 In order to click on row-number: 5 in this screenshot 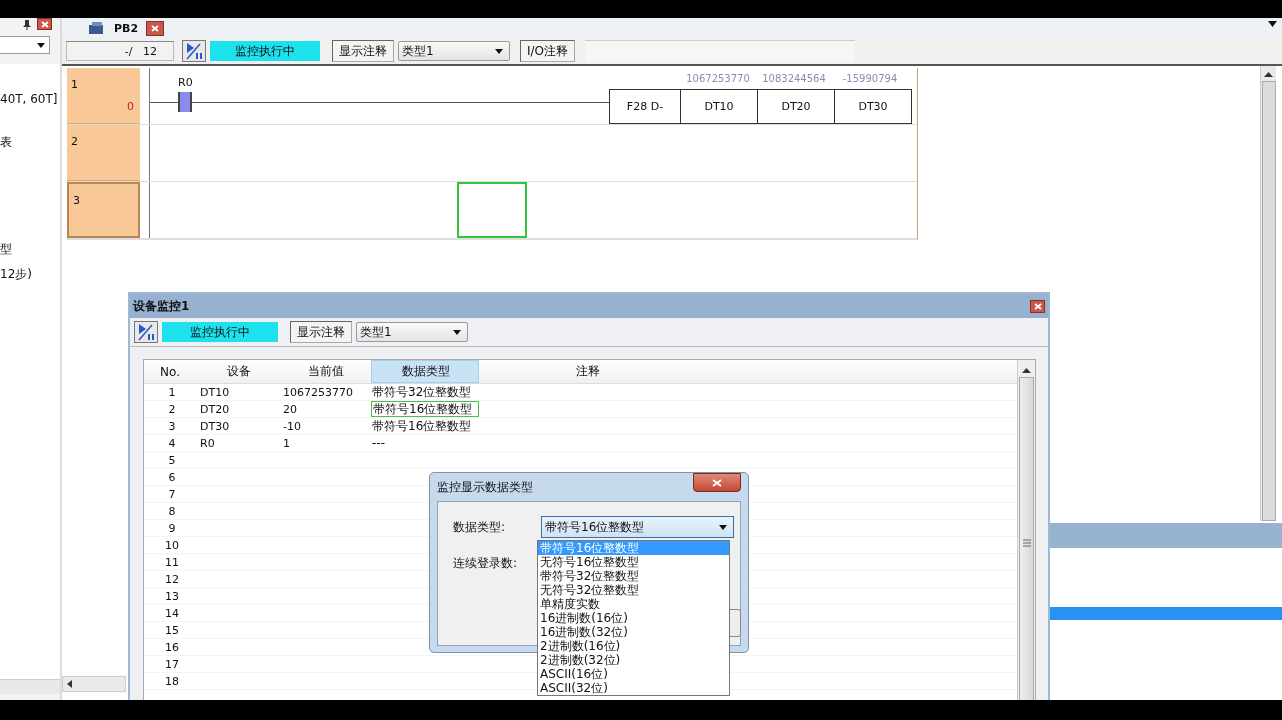, I will do `click(172, 460)`.